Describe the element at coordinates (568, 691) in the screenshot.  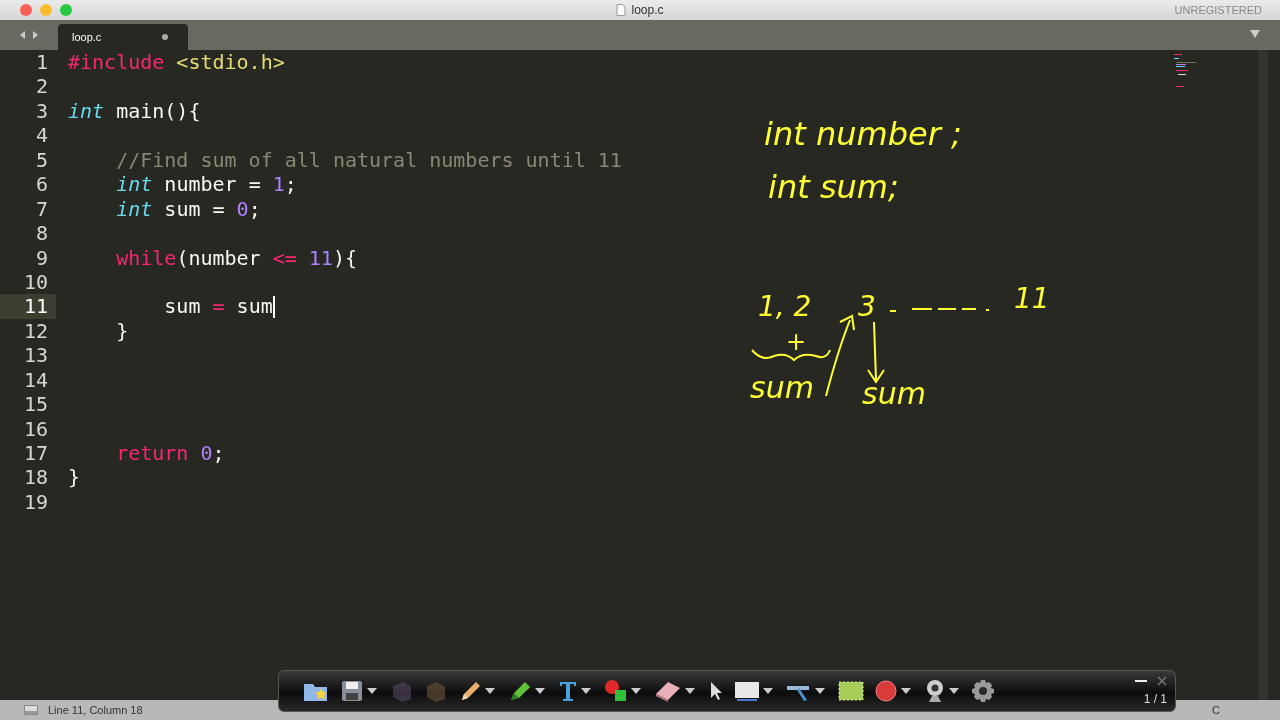
I see `text-tool-icon` at that location.